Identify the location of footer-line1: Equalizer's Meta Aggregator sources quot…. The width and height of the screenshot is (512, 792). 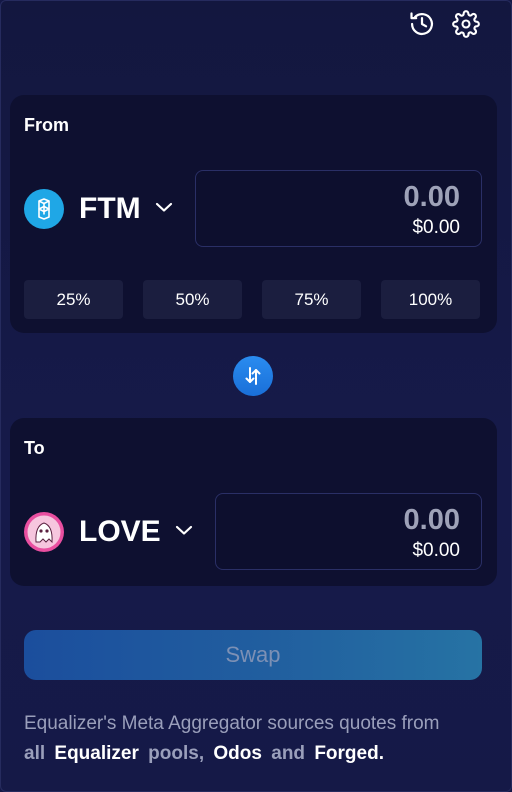
(232, 723).